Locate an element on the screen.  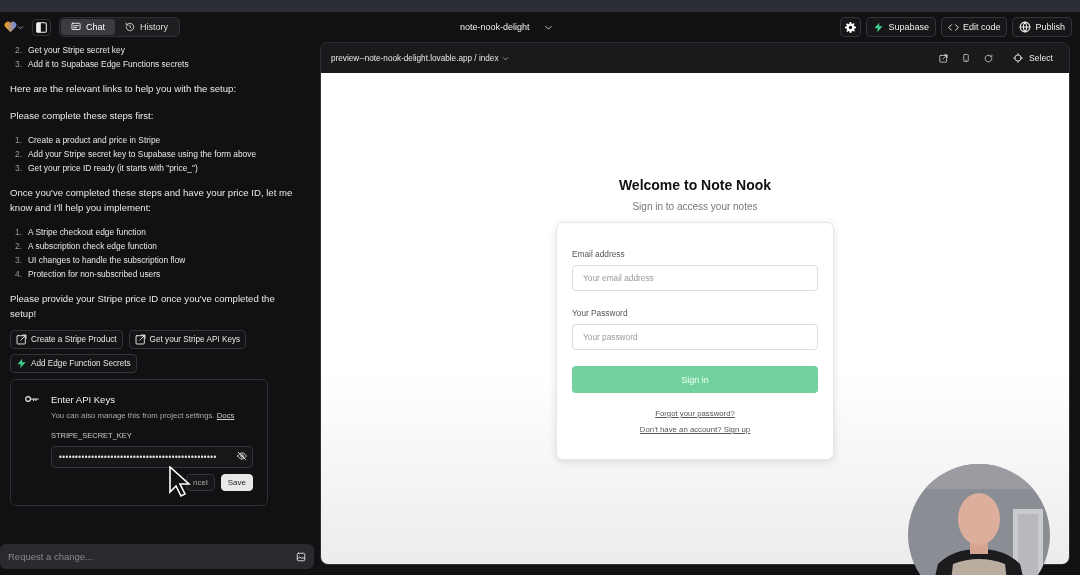
link-button: Get your Stripe API Keys is located at coordinates (187, 339).